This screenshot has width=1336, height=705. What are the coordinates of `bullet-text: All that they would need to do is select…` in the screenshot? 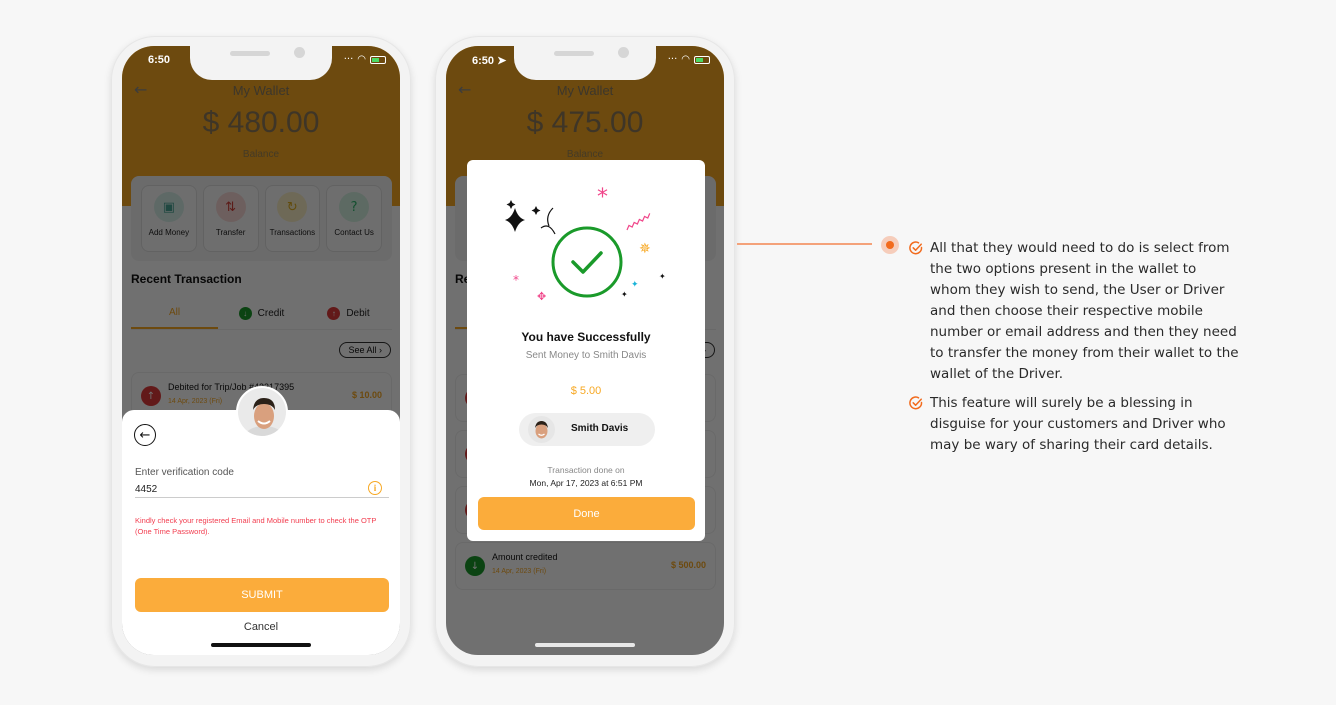 It's located at (1084, 311).